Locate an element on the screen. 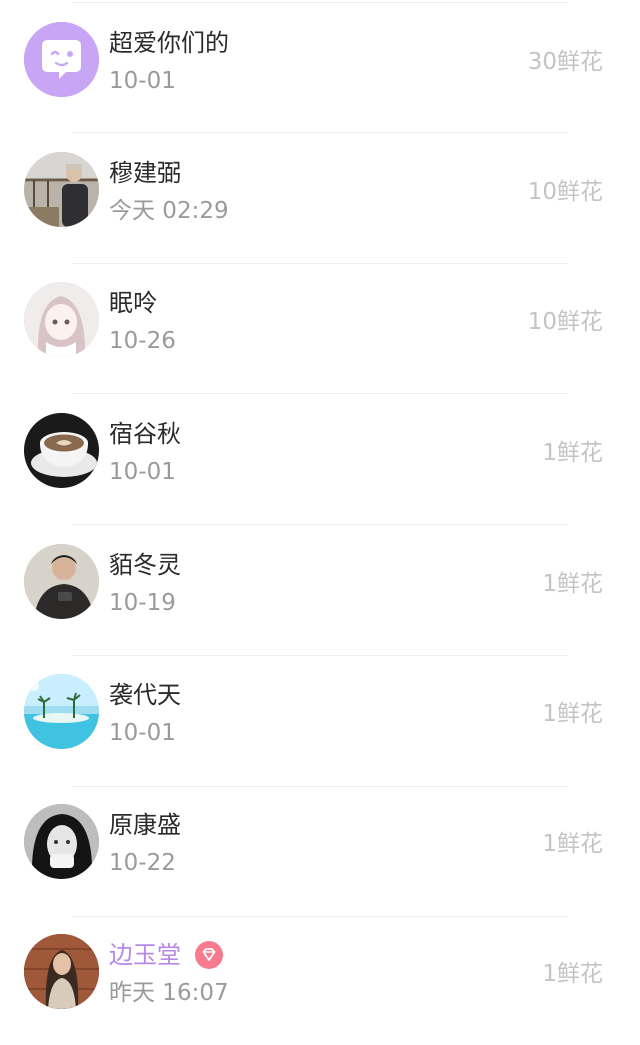  list-item: 眠呤 10-26 10鲜花 is located at coordinates (320, 327).